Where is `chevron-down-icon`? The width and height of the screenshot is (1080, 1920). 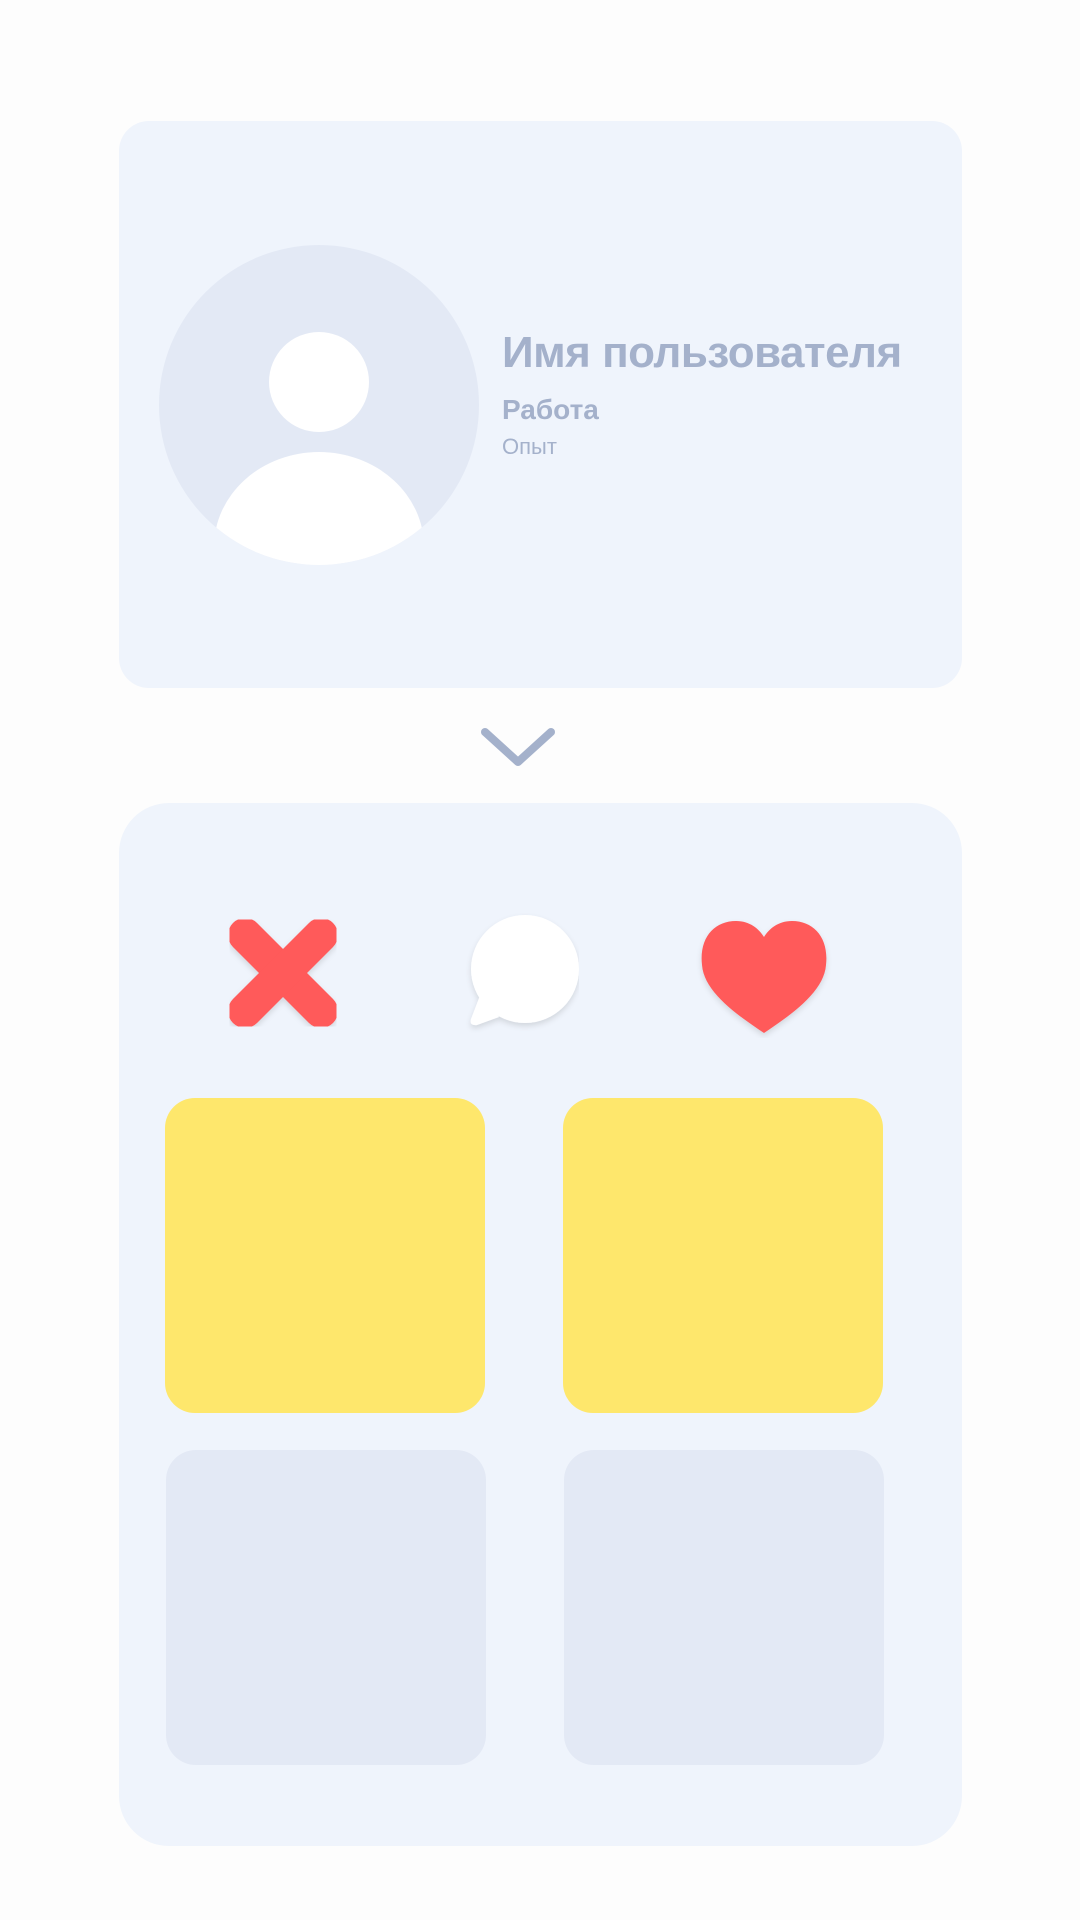 chevron-down-icon is located at coordinates (518, 749).